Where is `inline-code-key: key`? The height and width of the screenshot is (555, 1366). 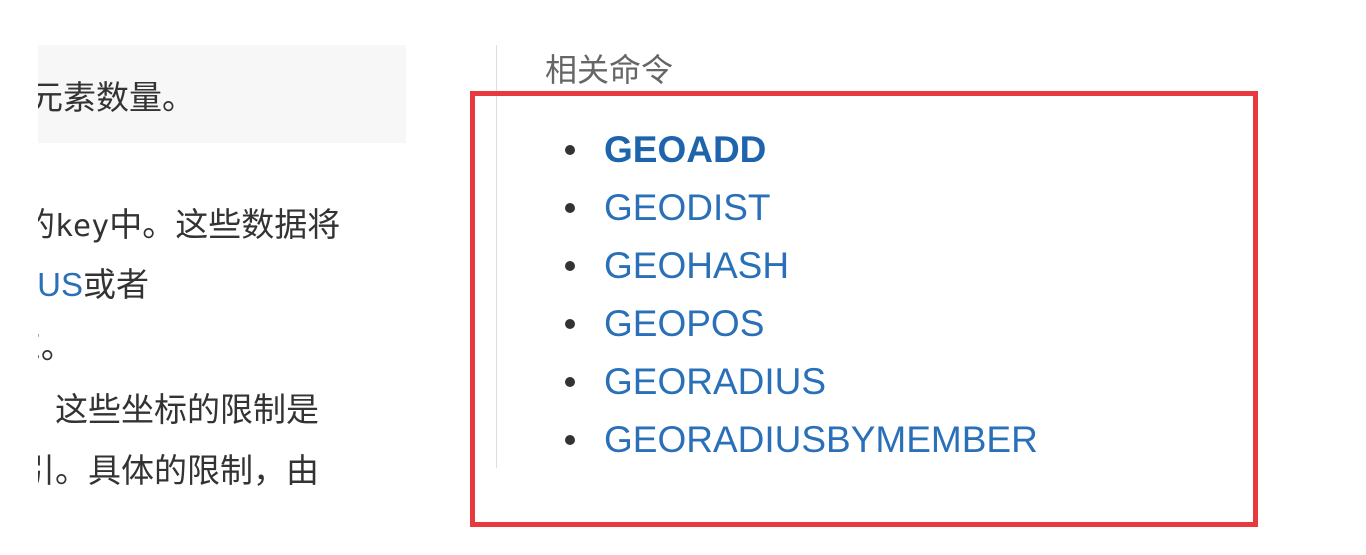
inline-code-key: key is located at coordinates (82, 226).